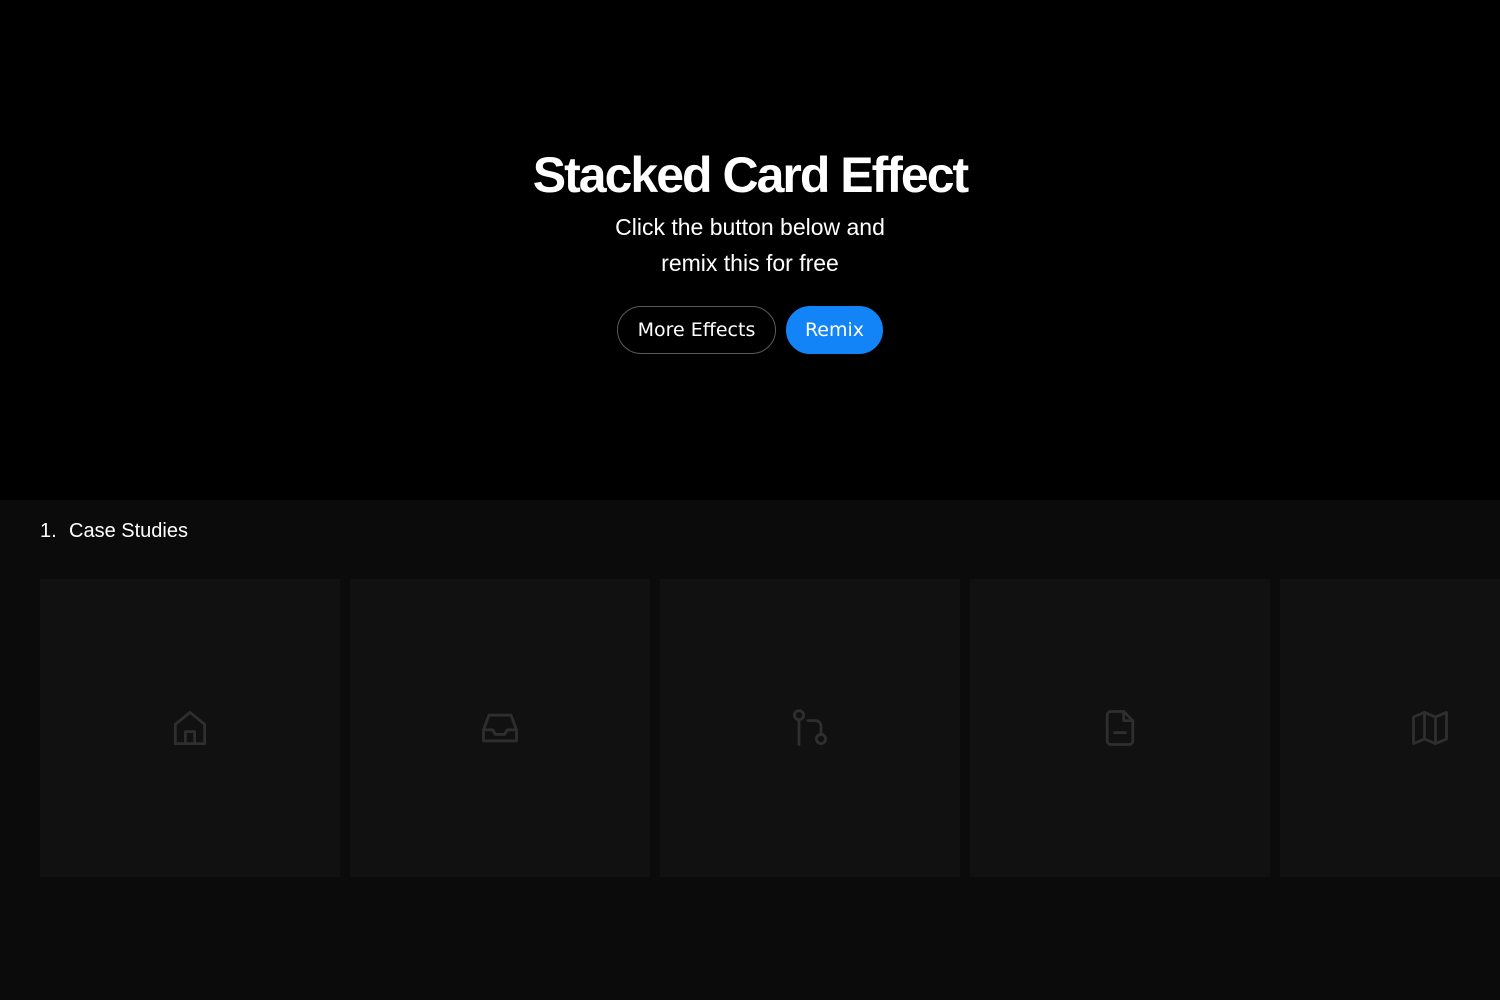 The width and height of the screenshot is (1500, 1000). I want to click on card-git, so click(810, 728).